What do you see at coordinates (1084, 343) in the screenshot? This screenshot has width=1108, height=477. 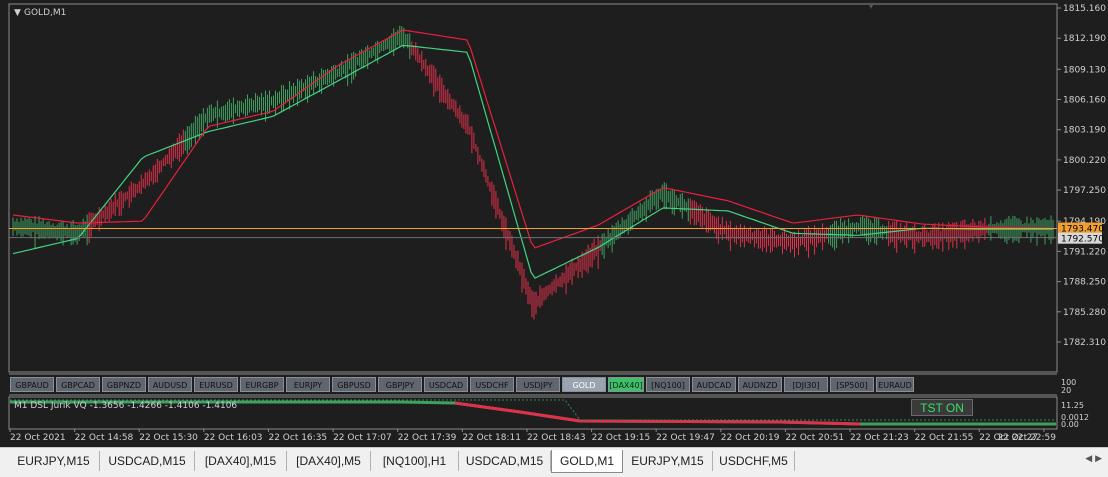 I see `price-tick-label: 1782.310` at bounding box center [1084, 343].